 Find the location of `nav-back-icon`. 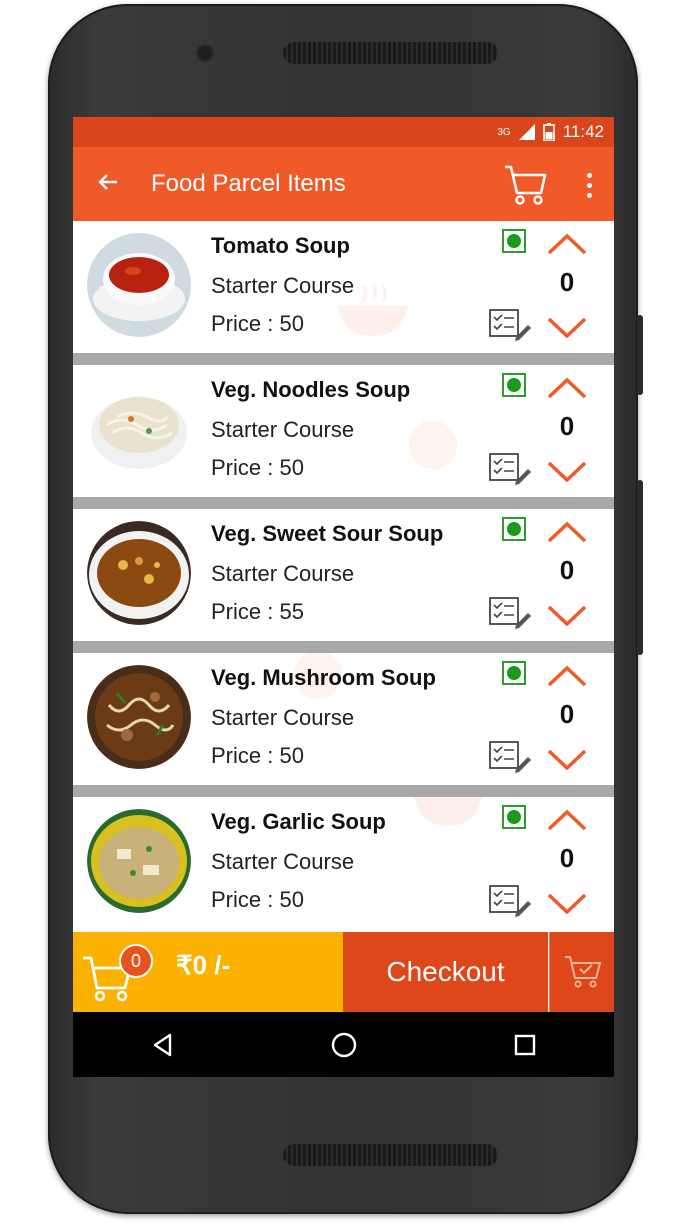

nav-back-icon is located at coordinates (163, 1045).